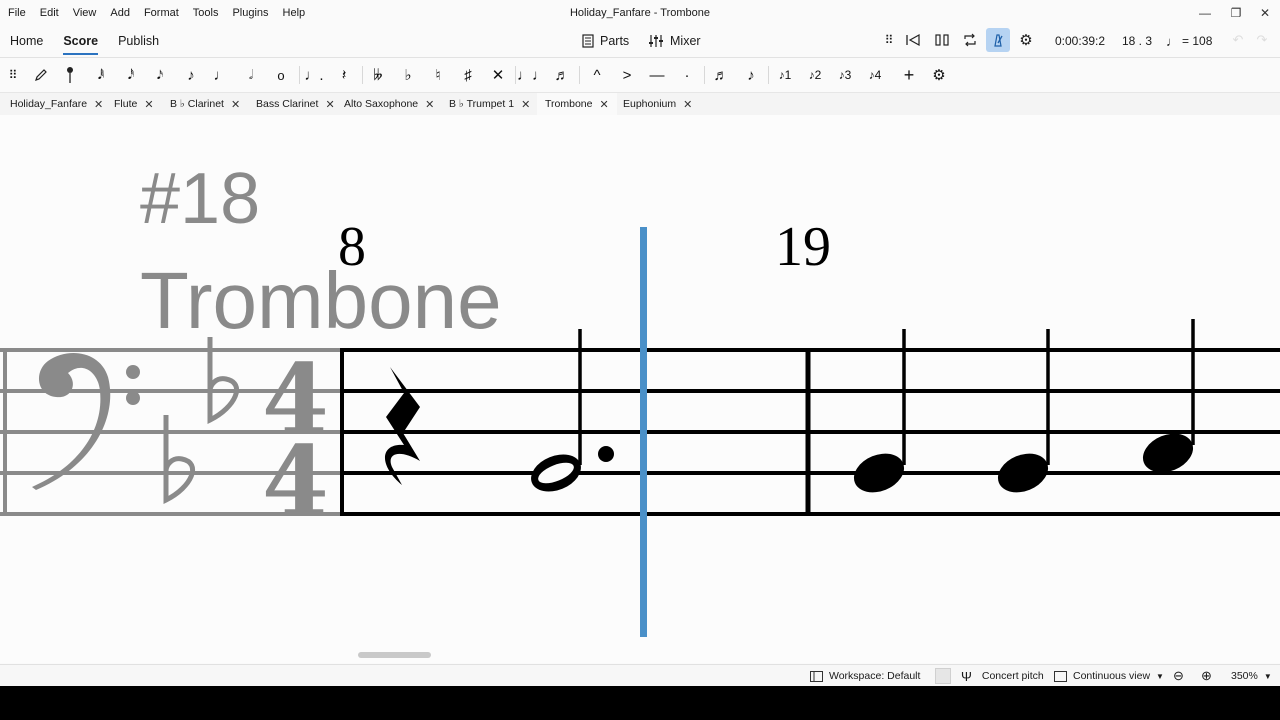  I want to click on view-mode-dropdown: Continuous view ▼, so click(1109, 676).